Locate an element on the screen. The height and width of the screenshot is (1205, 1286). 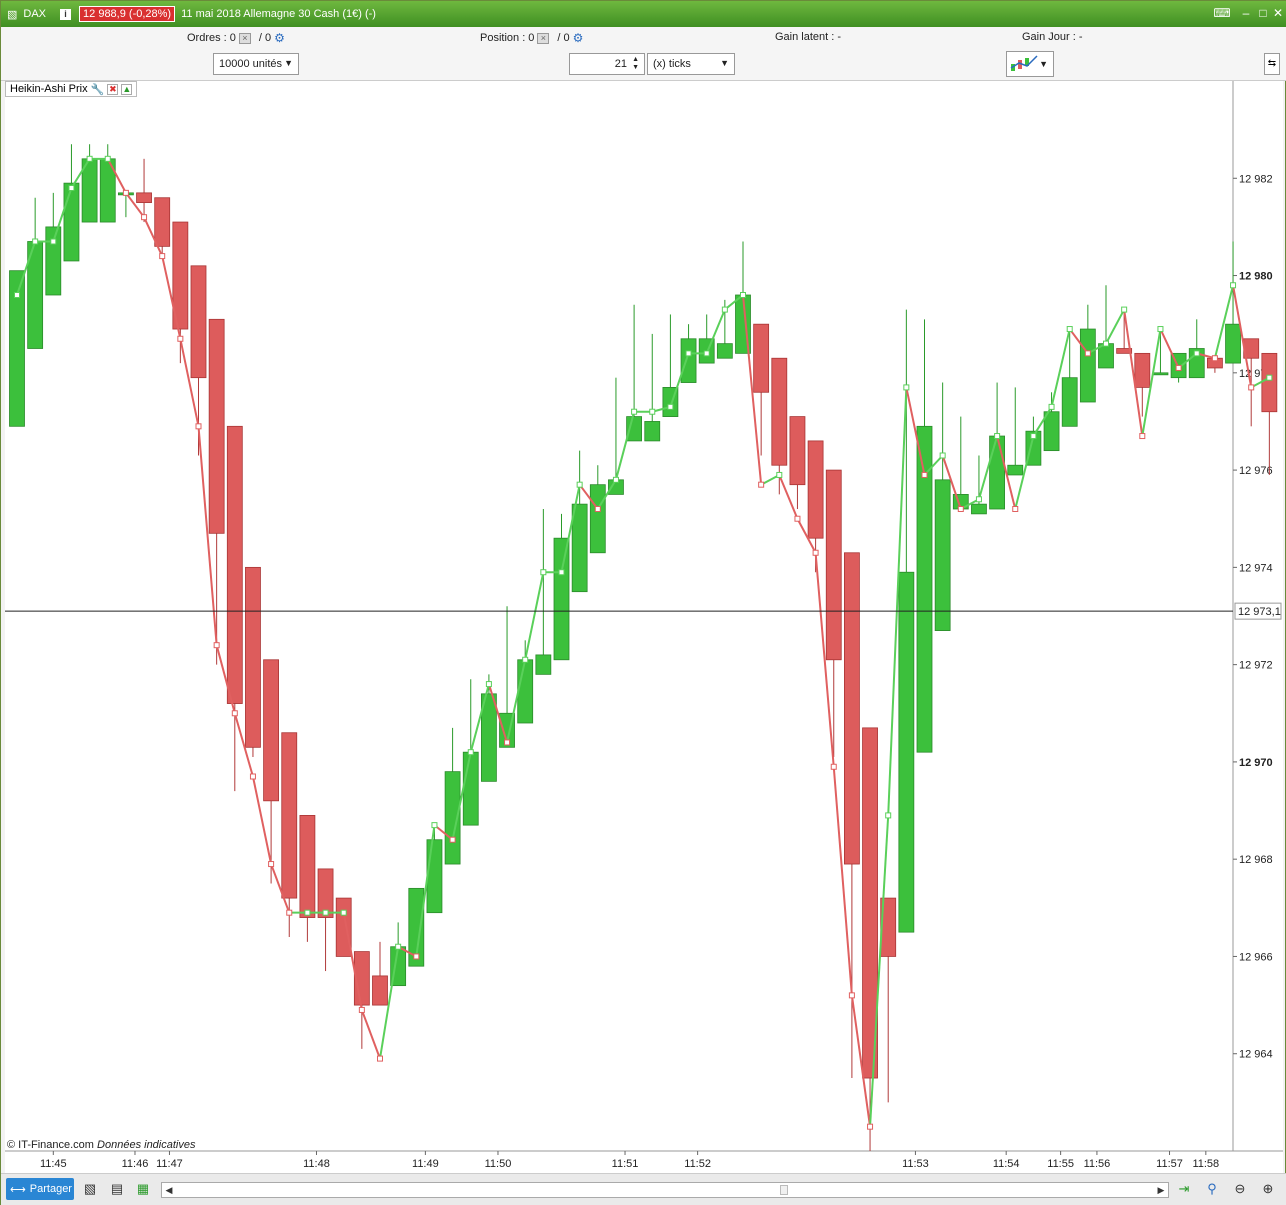
gain-jour-field: Gain Jour : - is located at coordinates (1052, 37).